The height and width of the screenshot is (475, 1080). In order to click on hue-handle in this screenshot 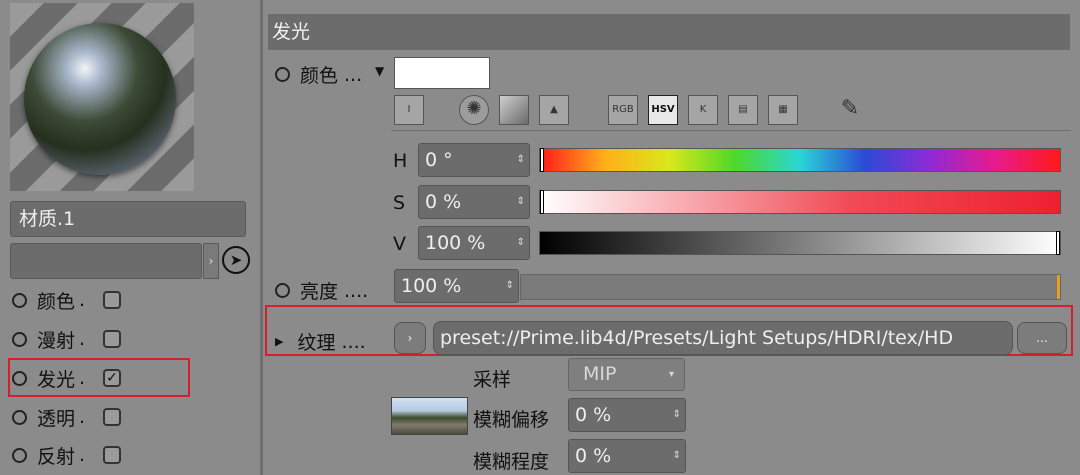, I will do `click(542, 160)`.